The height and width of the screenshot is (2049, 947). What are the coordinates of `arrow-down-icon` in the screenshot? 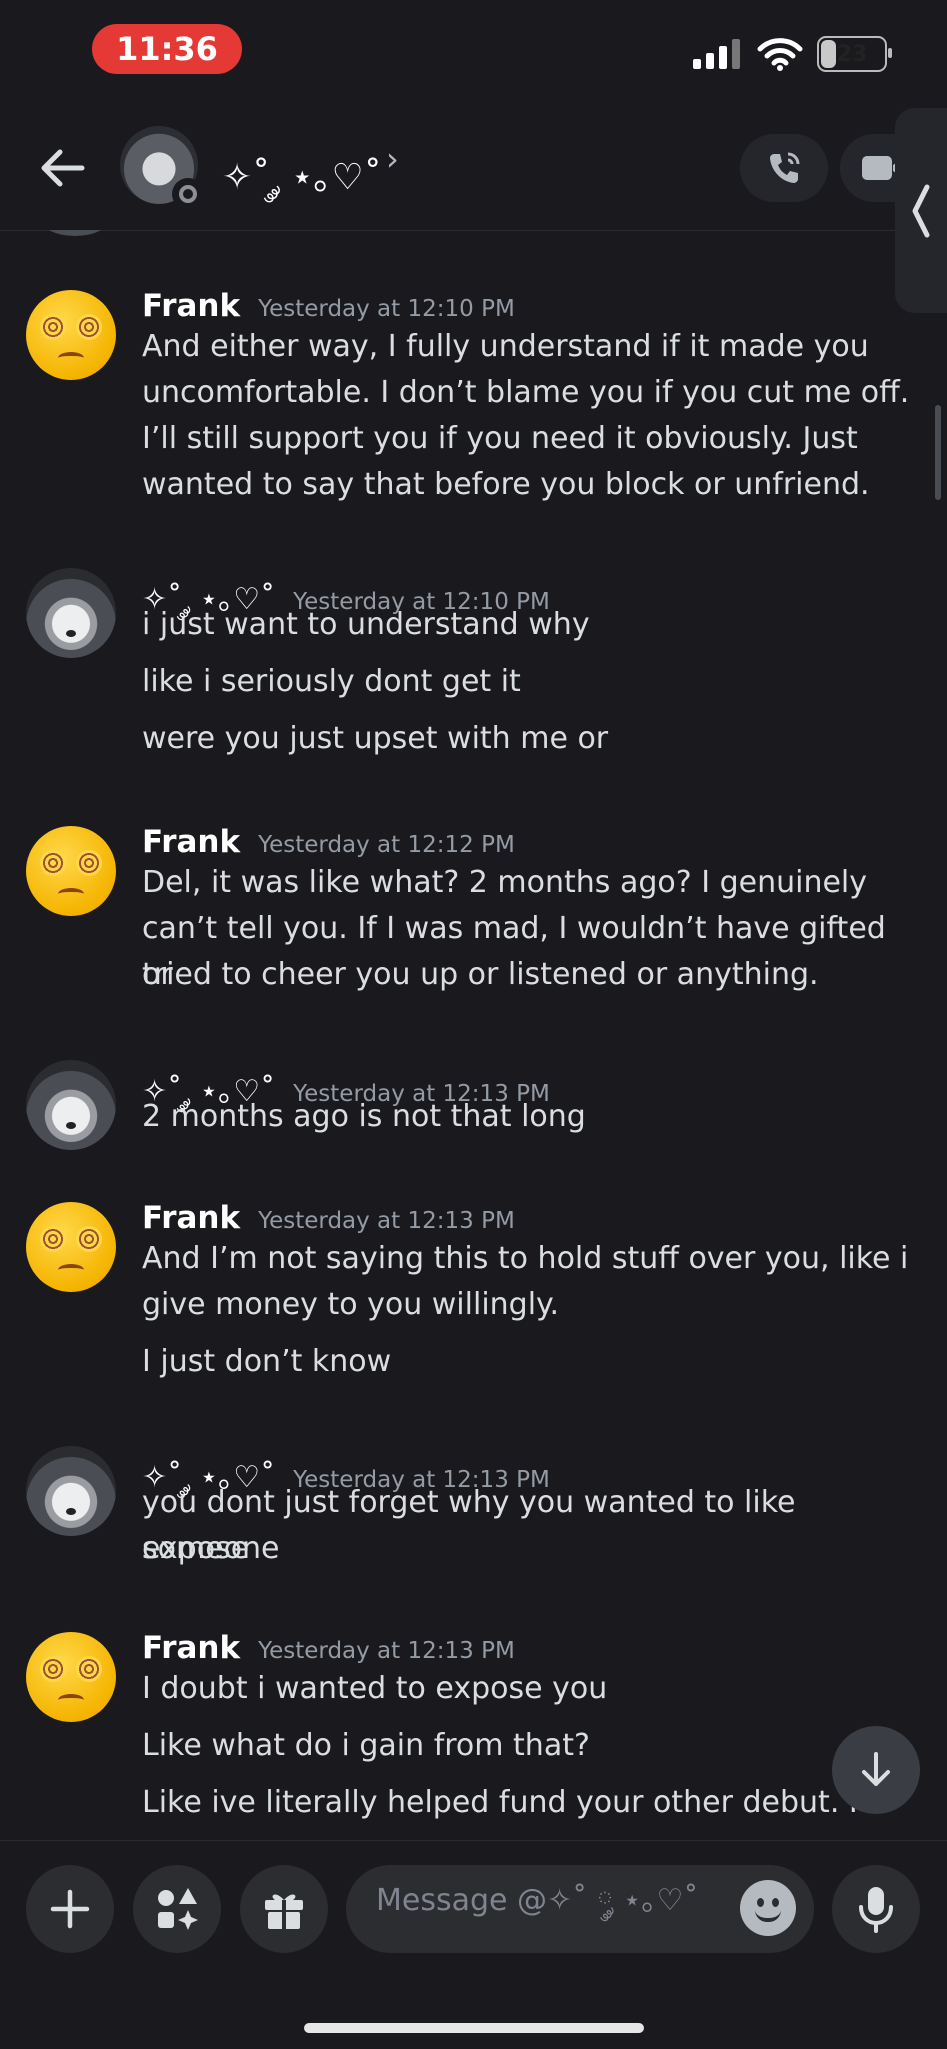 It's located at (876, 1769).